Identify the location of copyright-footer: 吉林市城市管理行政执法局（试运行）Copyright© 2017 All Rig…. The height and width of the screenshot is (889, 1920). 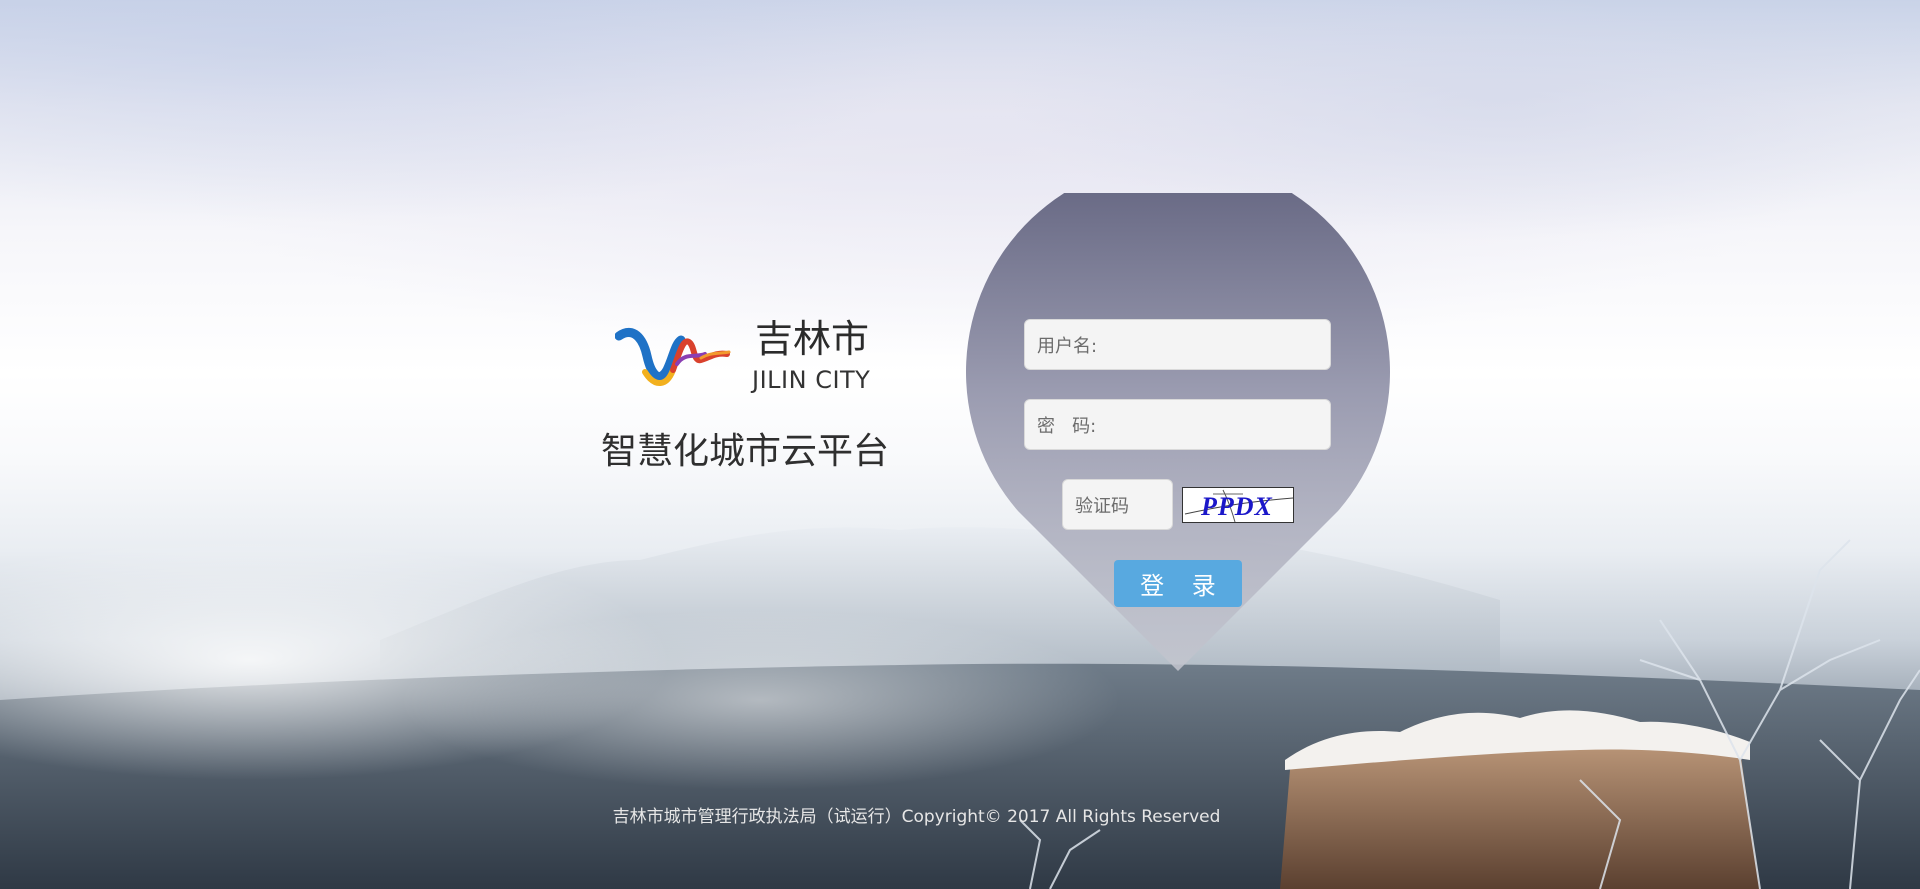
(916, 817).